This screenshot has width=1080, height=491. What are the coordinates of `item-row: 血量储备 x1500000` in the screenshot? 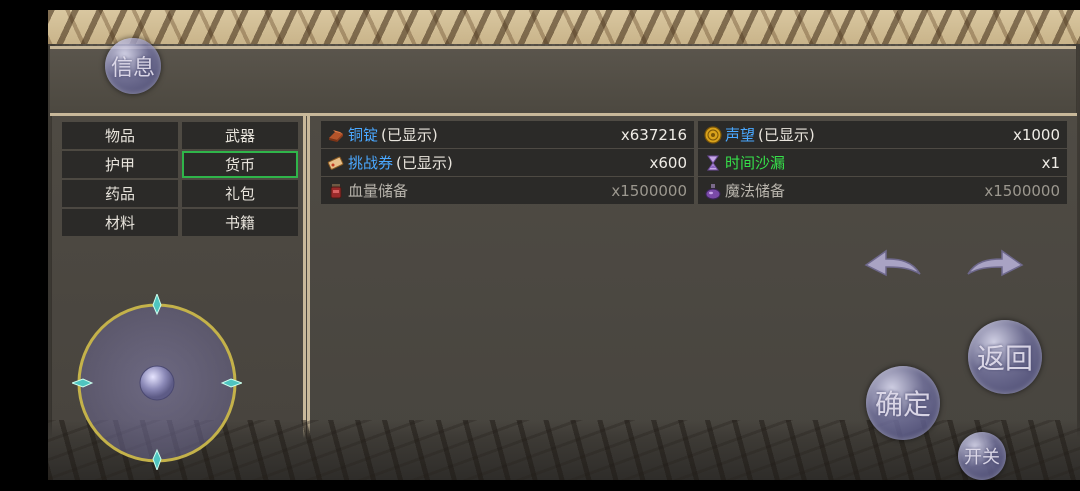 It's located at (507, 190).